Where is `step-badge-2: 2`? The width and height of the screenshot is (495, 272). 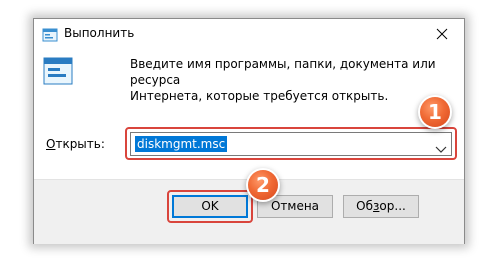 step-badge-2: 2 is located at coordinates (263, 185).